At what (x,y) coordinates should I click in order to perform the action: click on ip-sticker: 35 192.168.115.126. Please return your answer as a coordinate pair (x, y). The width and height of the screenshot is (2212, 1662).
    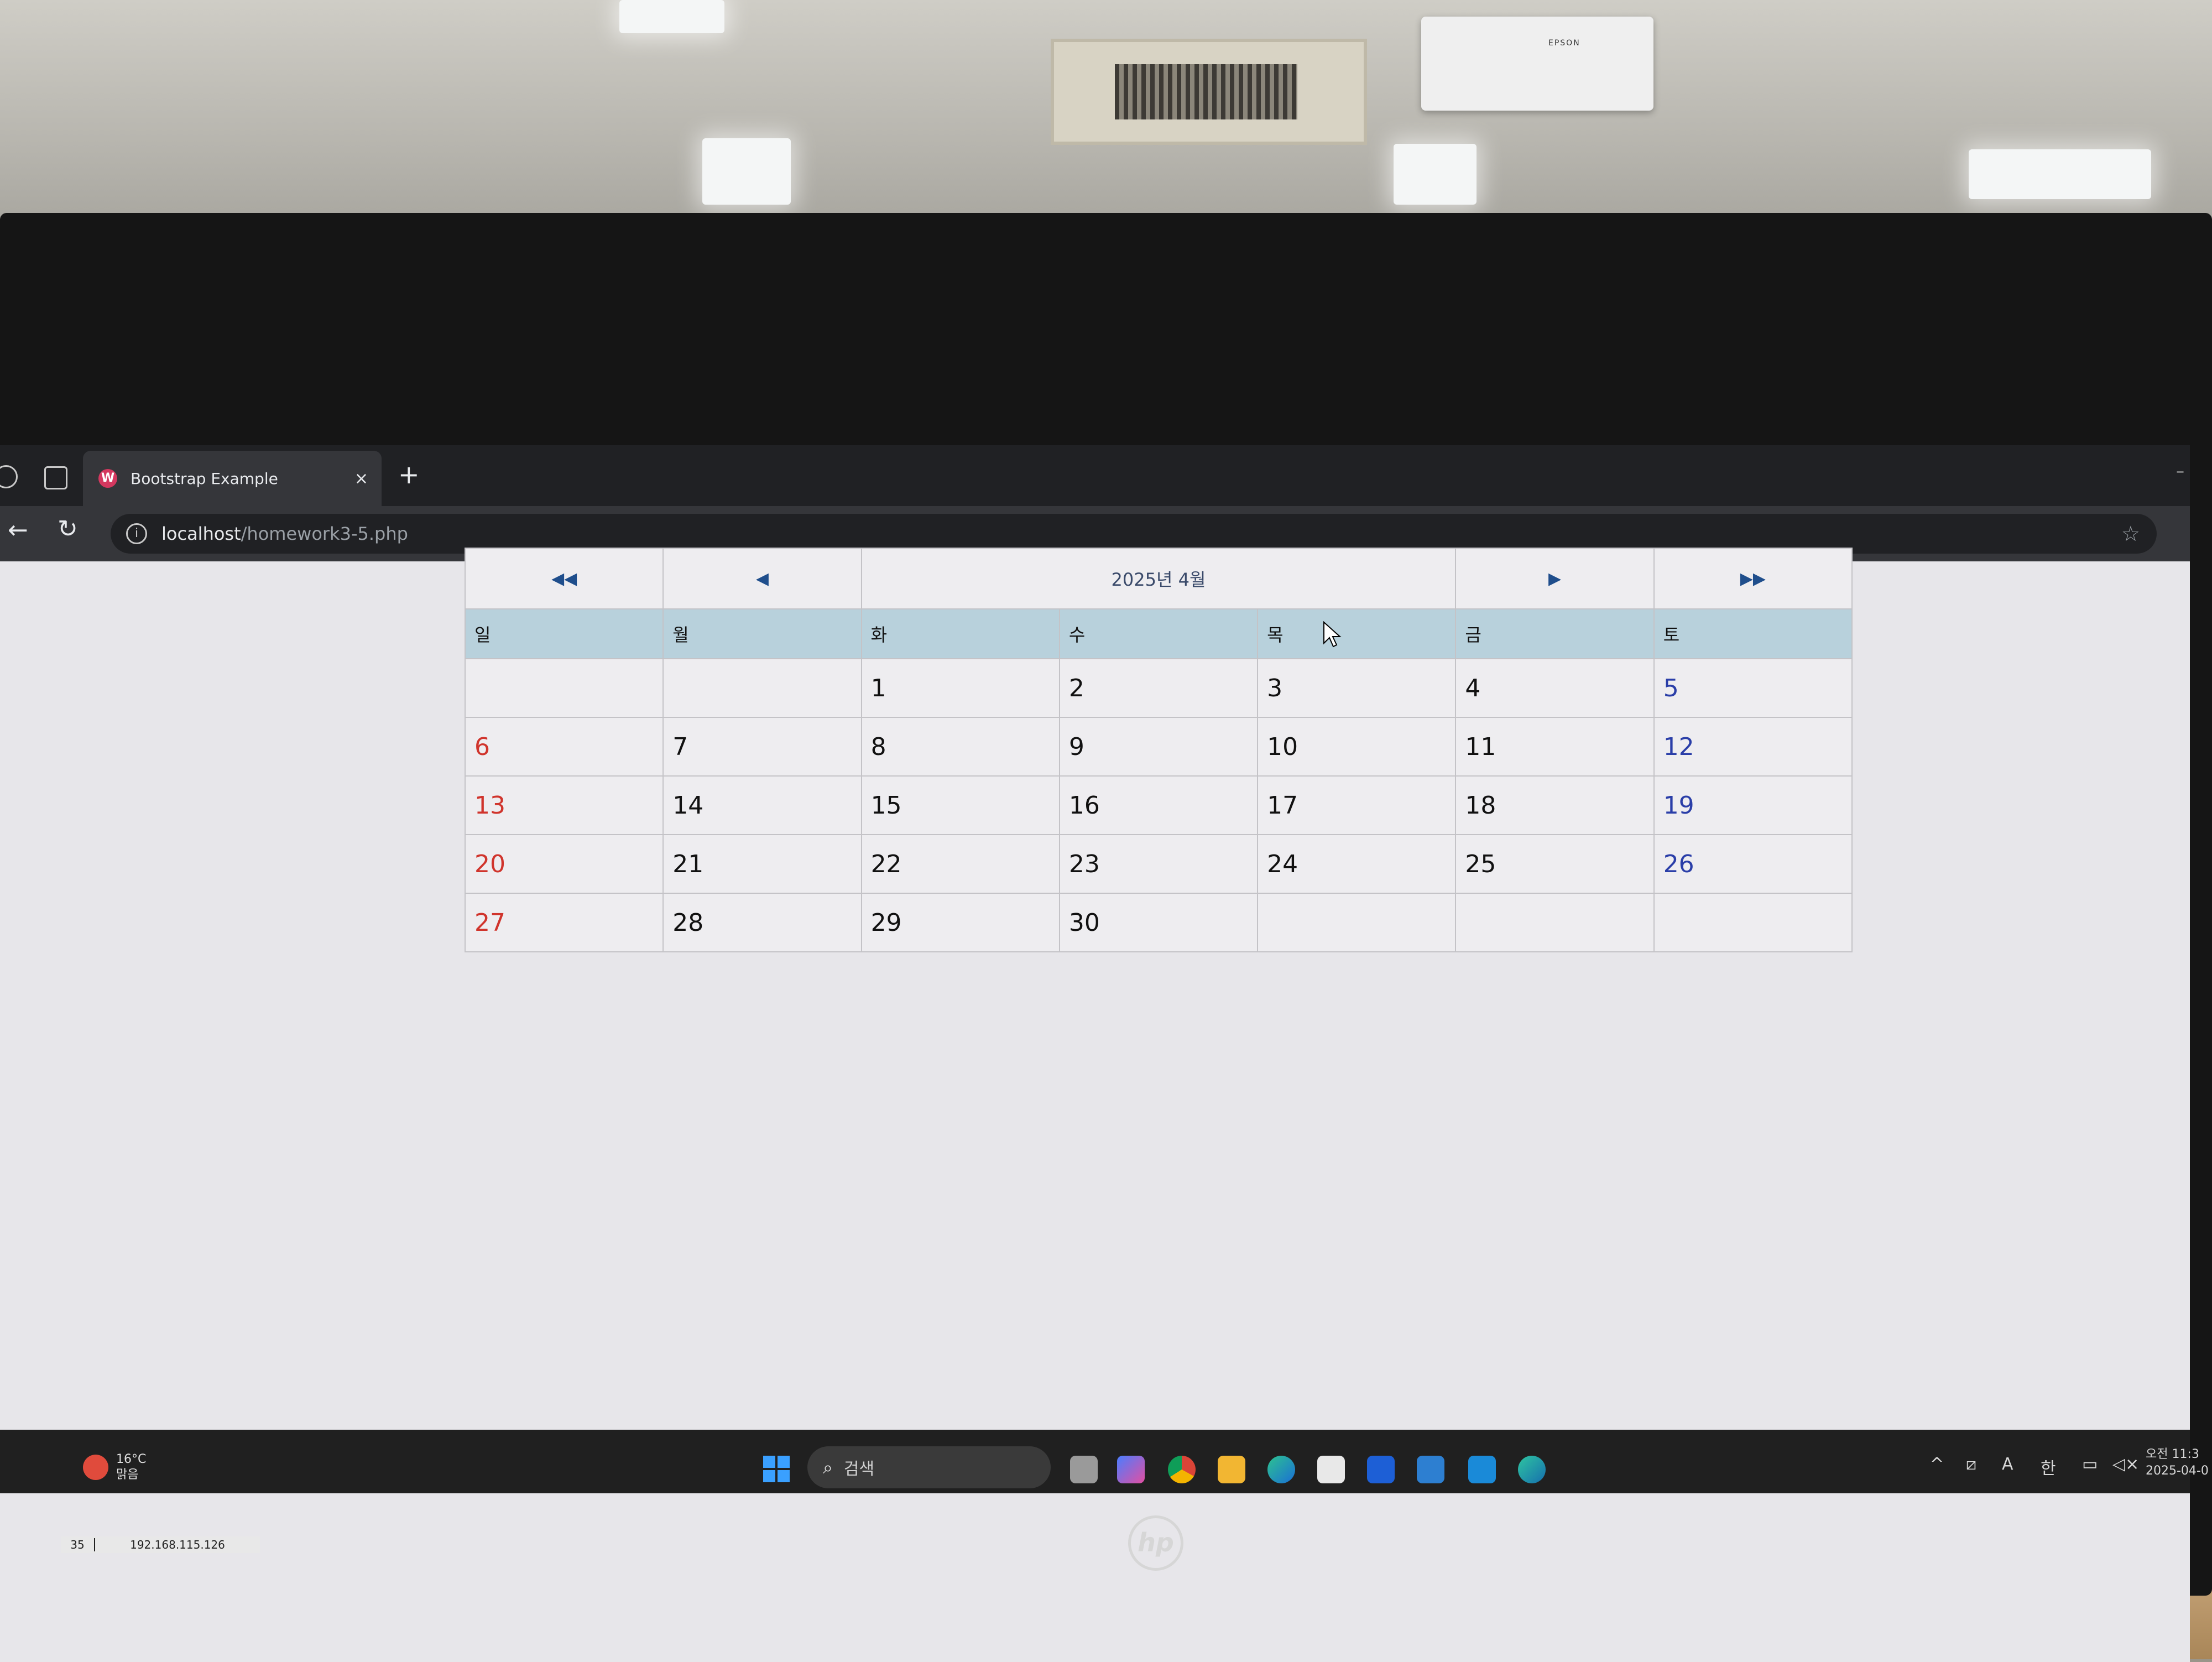
    Looking at the image, I should click on (161, 1545).